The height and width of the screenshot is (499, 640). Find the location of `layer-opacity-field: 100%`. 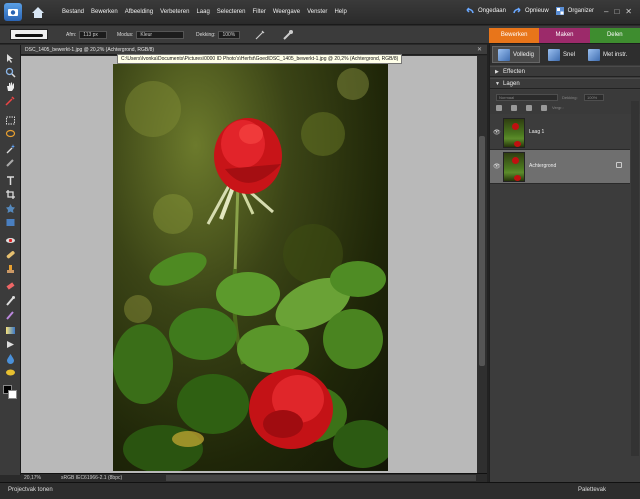

layer-opacity-field: 100% is located at coordinates (594, 97).